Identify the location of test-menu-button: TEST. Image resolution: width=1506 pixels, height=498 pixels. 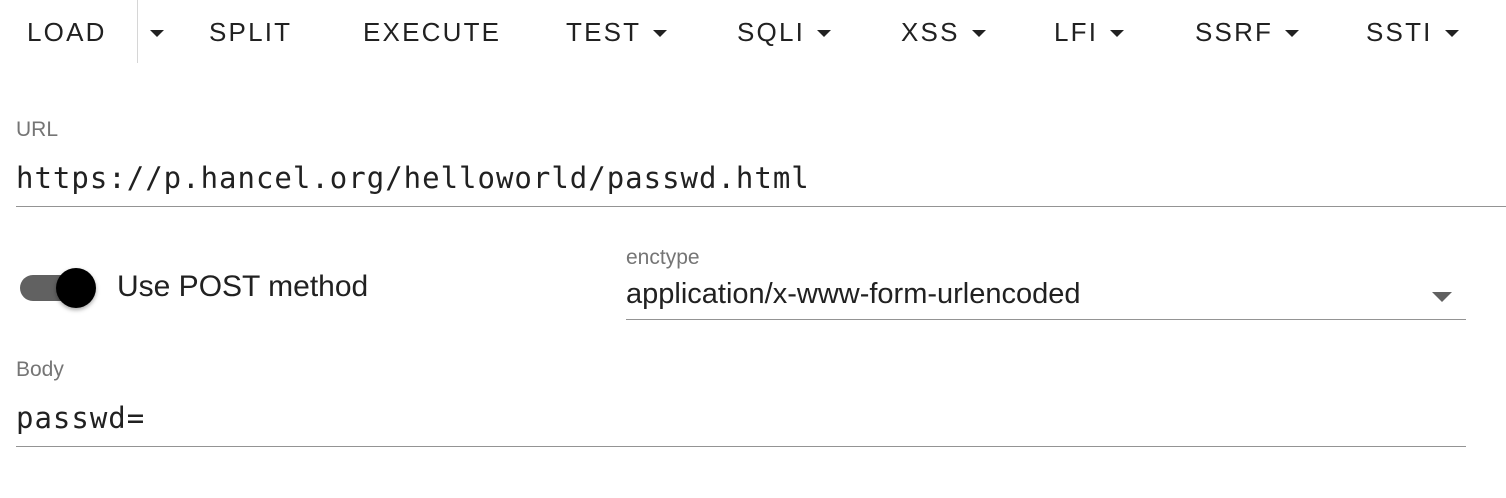
(617, 32).